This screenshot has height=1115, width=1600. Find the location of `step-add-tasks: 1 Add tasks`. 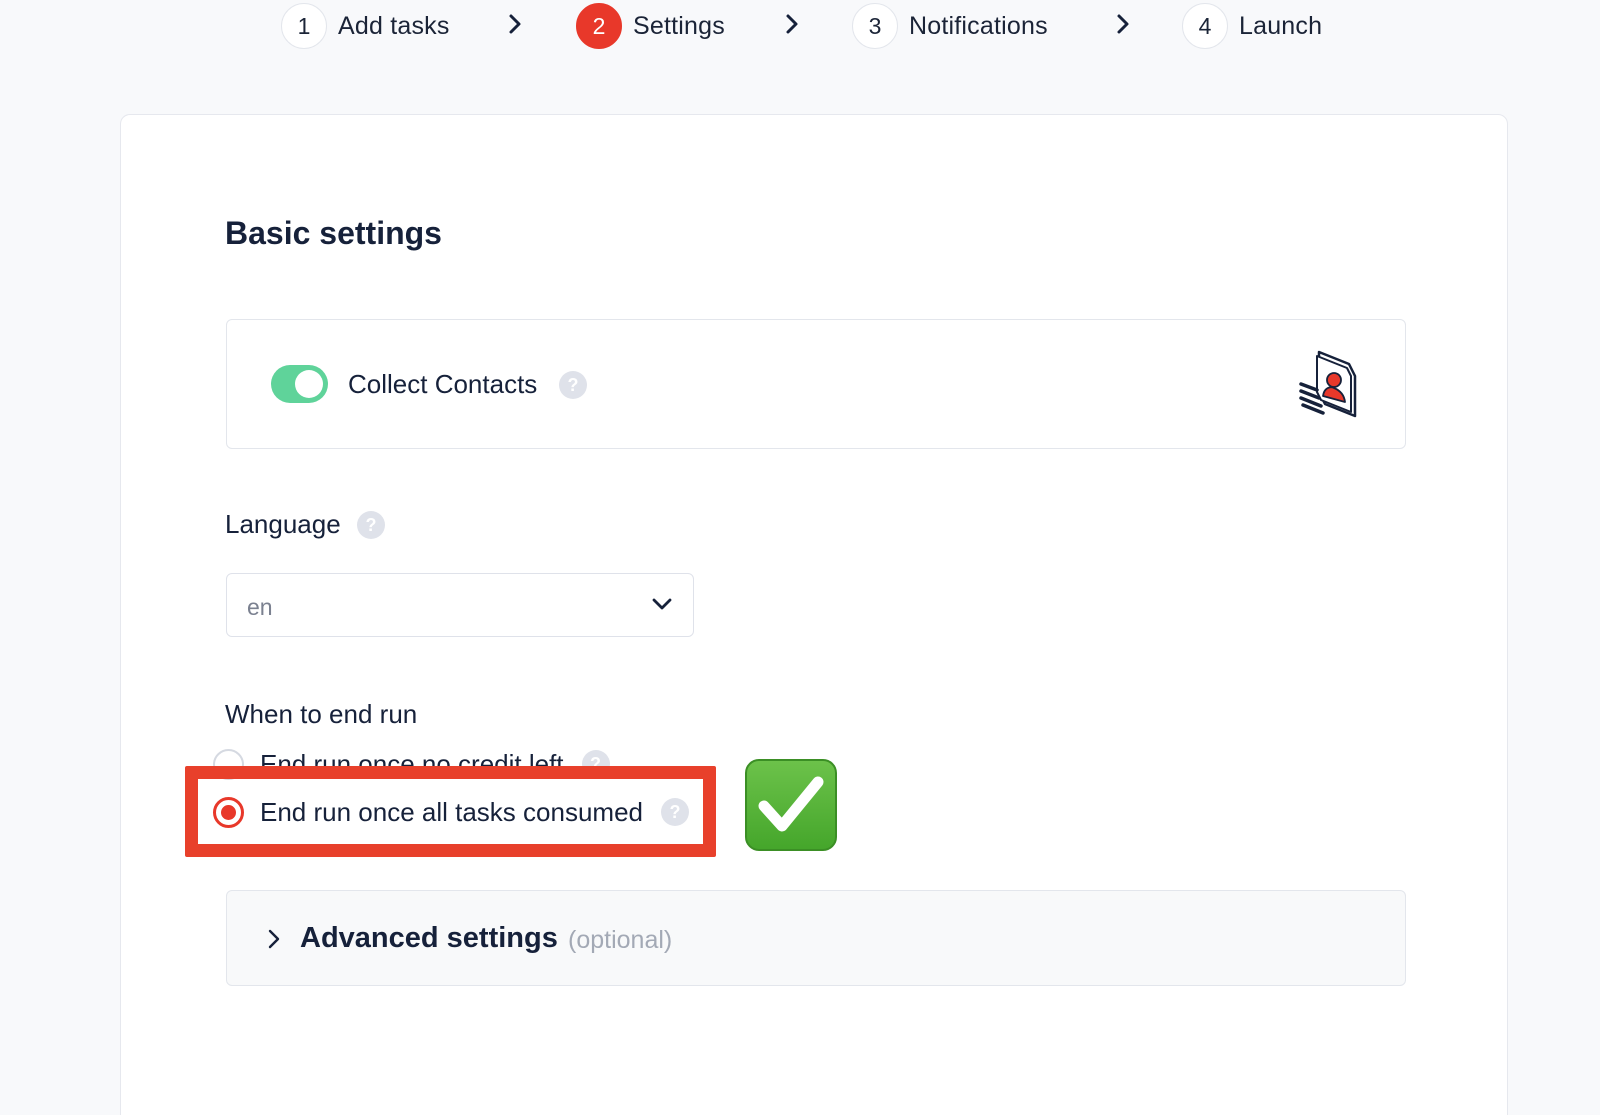

step-add-tasks: 1 Add tasks is located at coordinates (365, 26).